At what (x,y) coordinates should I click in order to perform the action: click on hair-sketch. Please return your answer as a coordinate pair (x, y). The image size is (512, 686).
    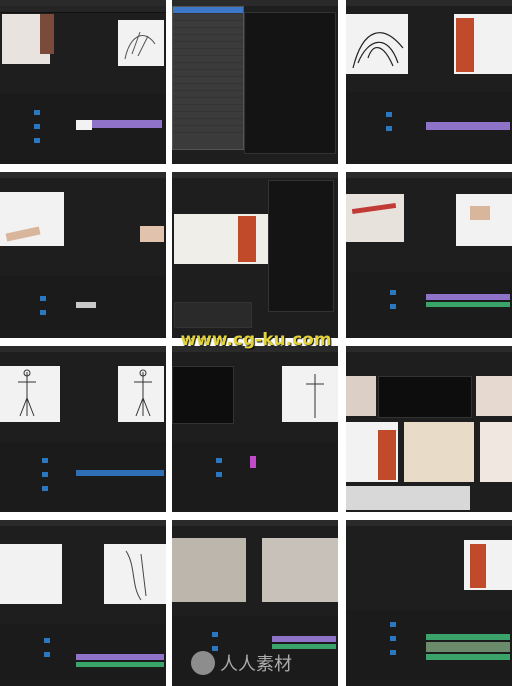
    Looking at the image, I should click on (378, 50).